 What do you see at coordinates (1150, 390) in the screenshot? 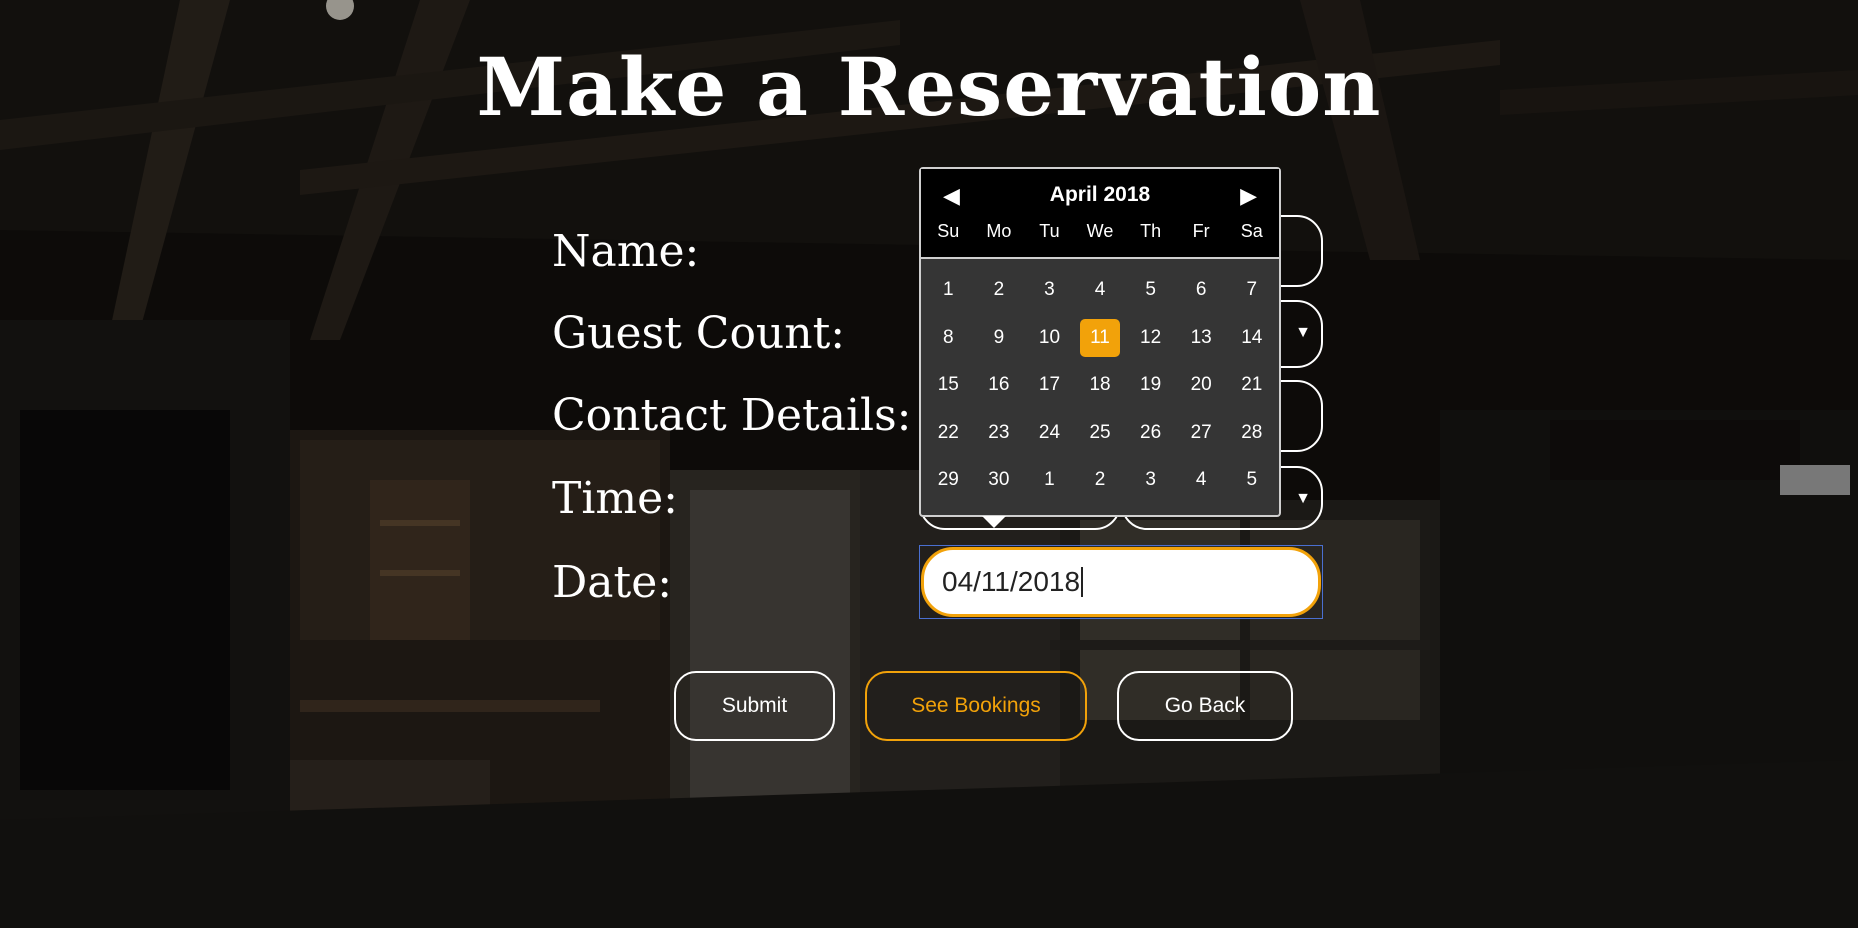
I see `calendar-day: 19` at bounding box center [1150, 390].